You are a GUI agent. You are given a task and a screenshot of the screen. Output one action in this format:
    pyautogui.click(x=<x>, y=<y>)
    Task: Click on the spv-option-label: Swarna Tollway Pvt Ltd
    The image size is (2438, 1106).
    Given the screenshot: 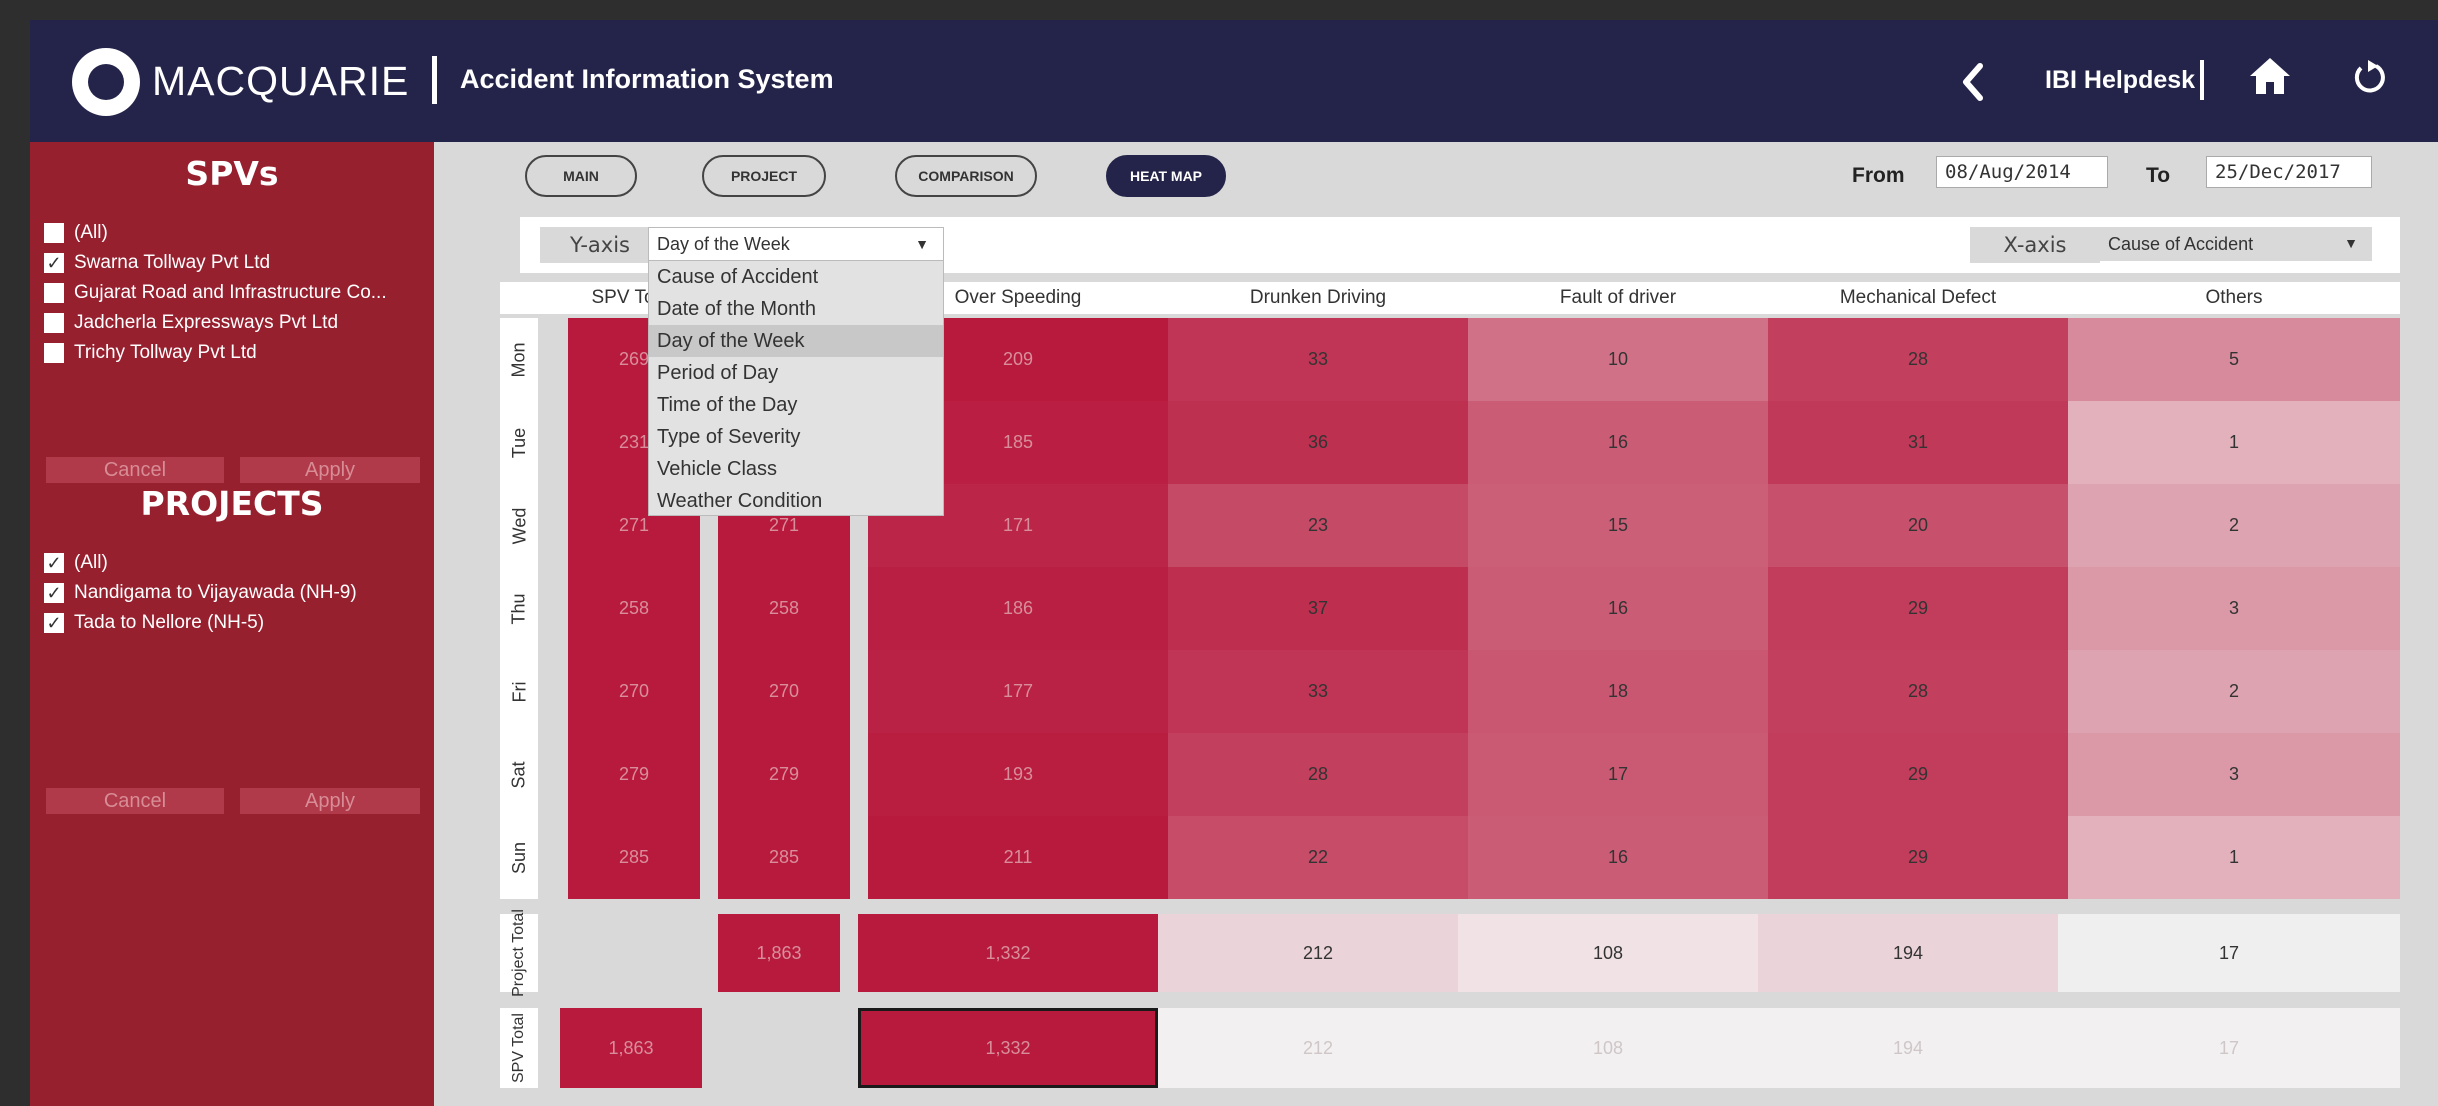 What is the action you would take?
    pyautogui.click(x=172, y=262)
    